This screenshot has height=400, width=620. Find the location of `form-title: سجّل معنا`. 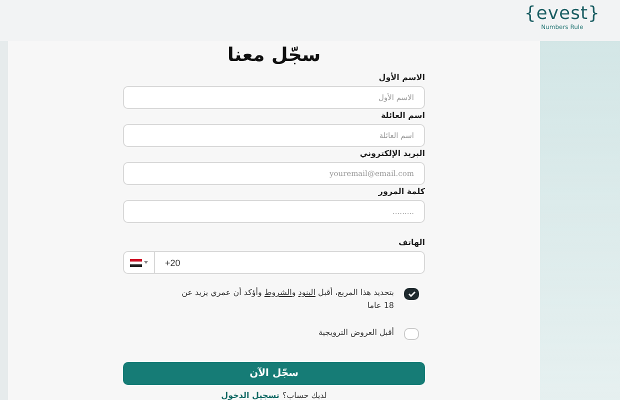

form-title: سجّل معنا is located at coordinates (274, 55).